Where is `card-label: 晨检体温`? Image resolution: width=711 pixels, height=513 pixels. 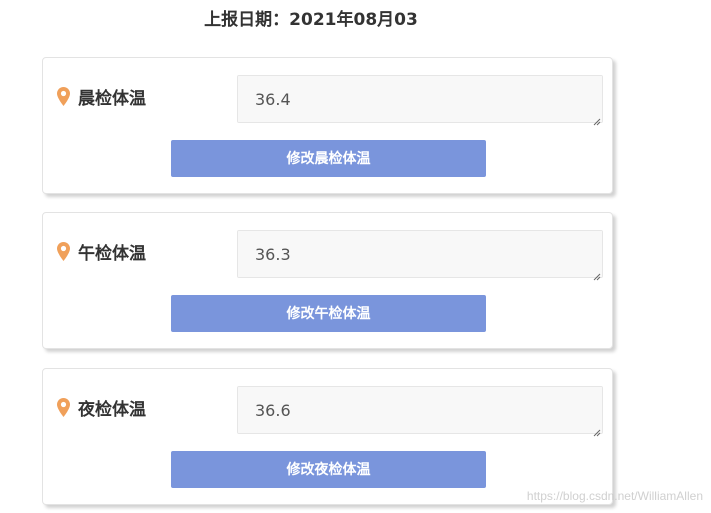 card-label: 晨检体温 is located at coordinates (101, 96).